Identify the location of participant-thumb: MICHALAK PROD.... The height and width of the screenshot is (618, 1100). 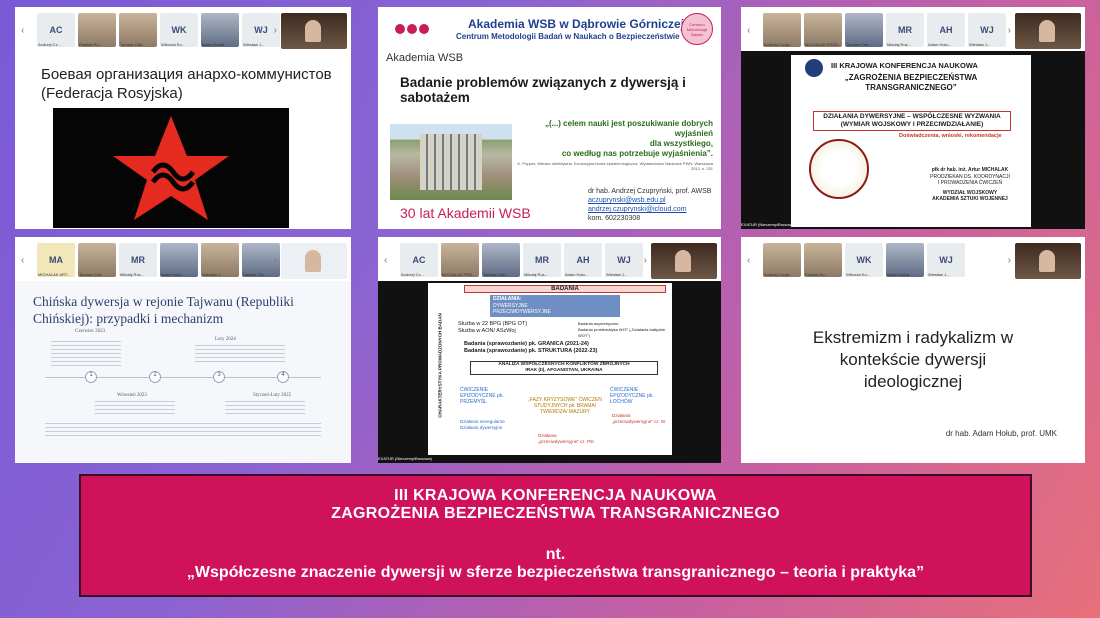
(823, 30).